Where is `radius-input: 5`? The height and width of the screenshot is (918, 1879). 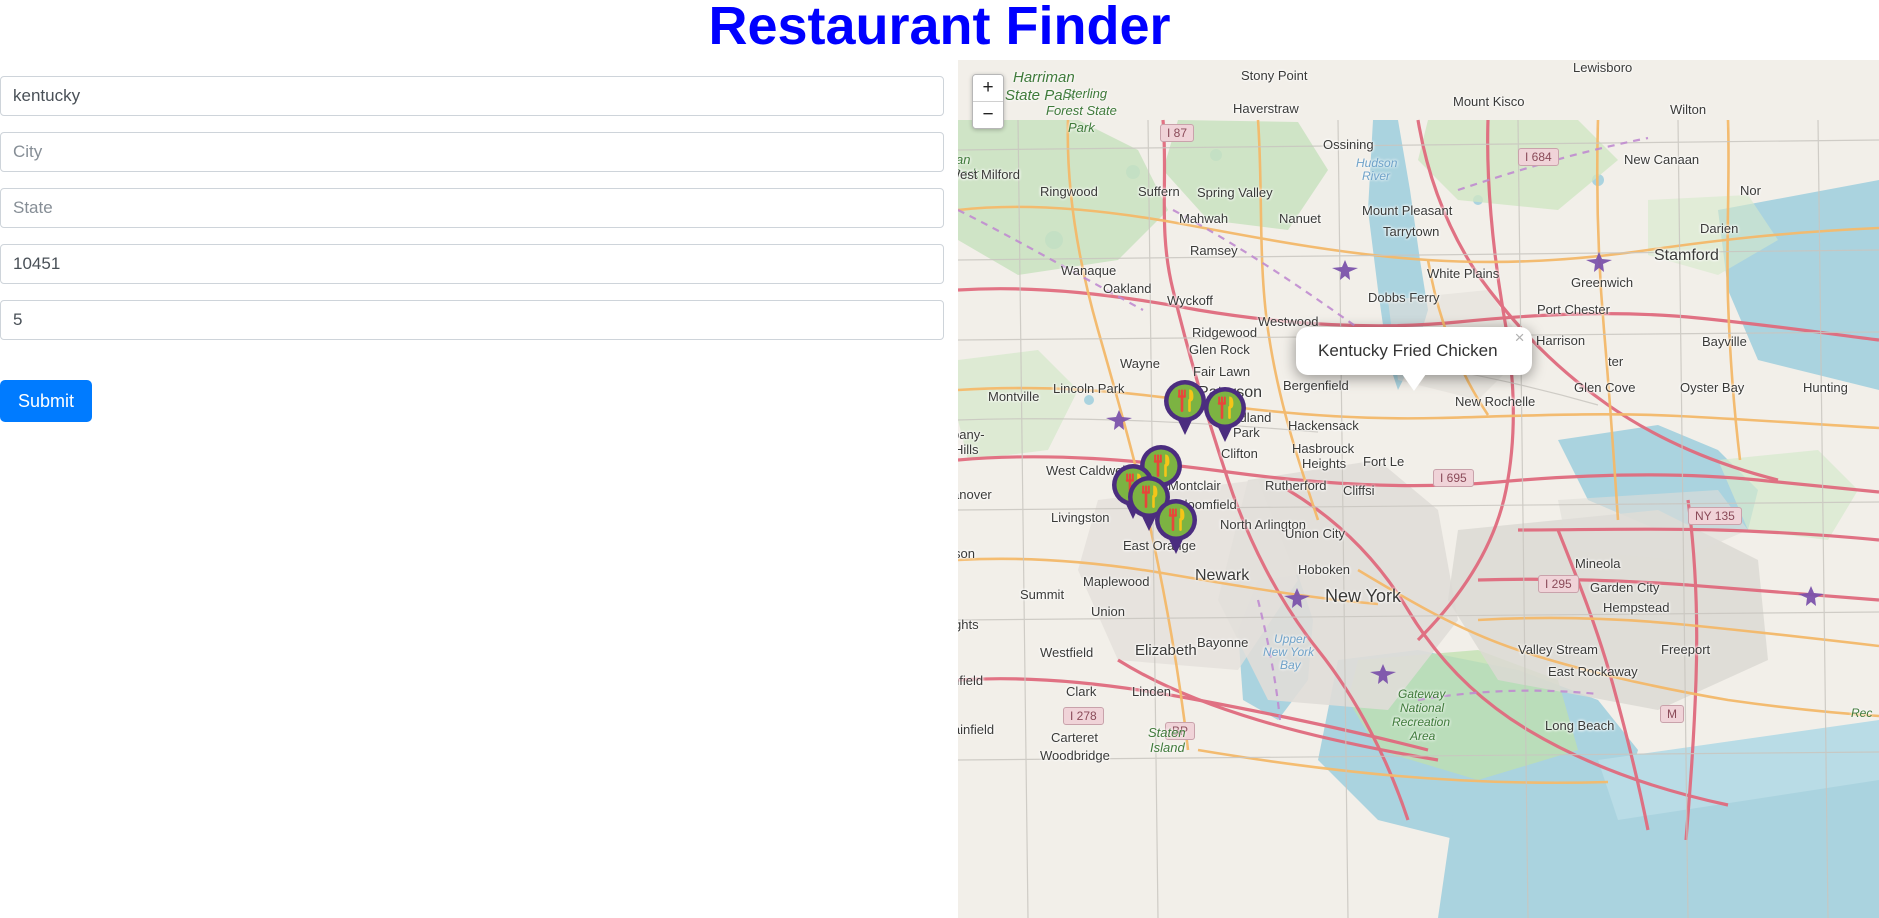
radius-input: 5 is located at coordinates (472, 320).